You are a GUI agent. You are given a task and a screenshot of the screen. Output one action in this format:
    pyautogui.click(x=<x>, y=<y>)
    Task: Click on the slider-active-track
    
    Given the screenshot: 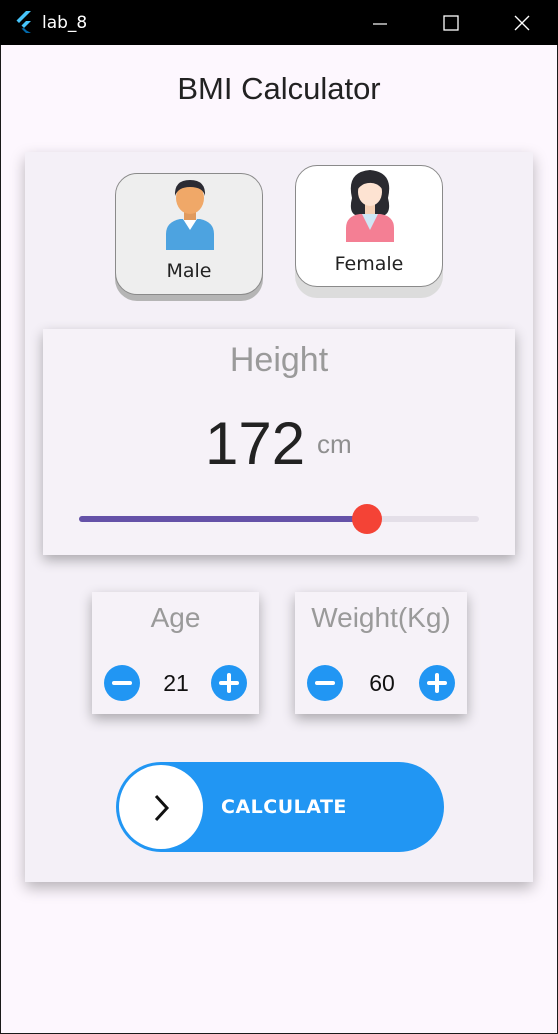 What is the action you would take?
    pyautogui.click(x=223, y=519)
    